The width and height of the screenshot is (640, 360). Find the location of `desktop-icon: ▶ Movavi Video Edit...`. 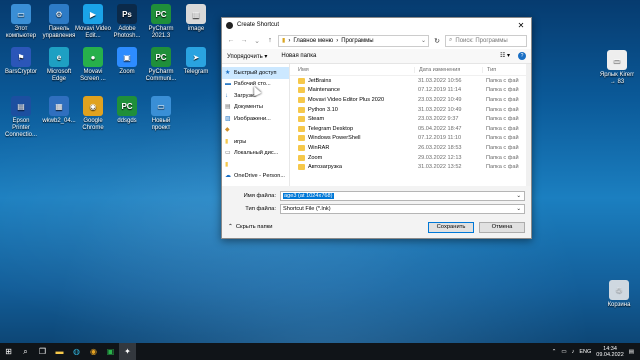

desktop-icon: ▶ Movavi Video Edit... is located at coordinates (93, 22).